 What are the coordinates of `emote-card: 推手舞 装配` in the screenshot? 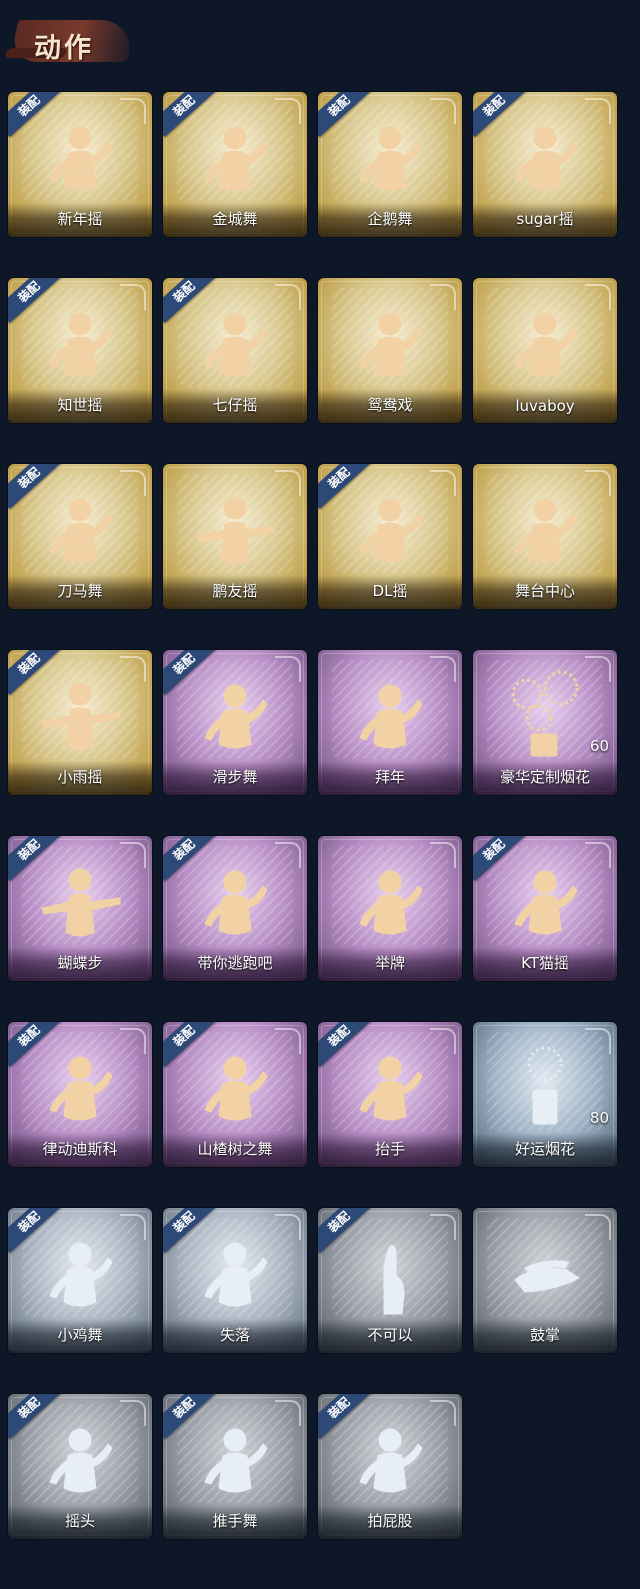 It's located at (235, 1466).